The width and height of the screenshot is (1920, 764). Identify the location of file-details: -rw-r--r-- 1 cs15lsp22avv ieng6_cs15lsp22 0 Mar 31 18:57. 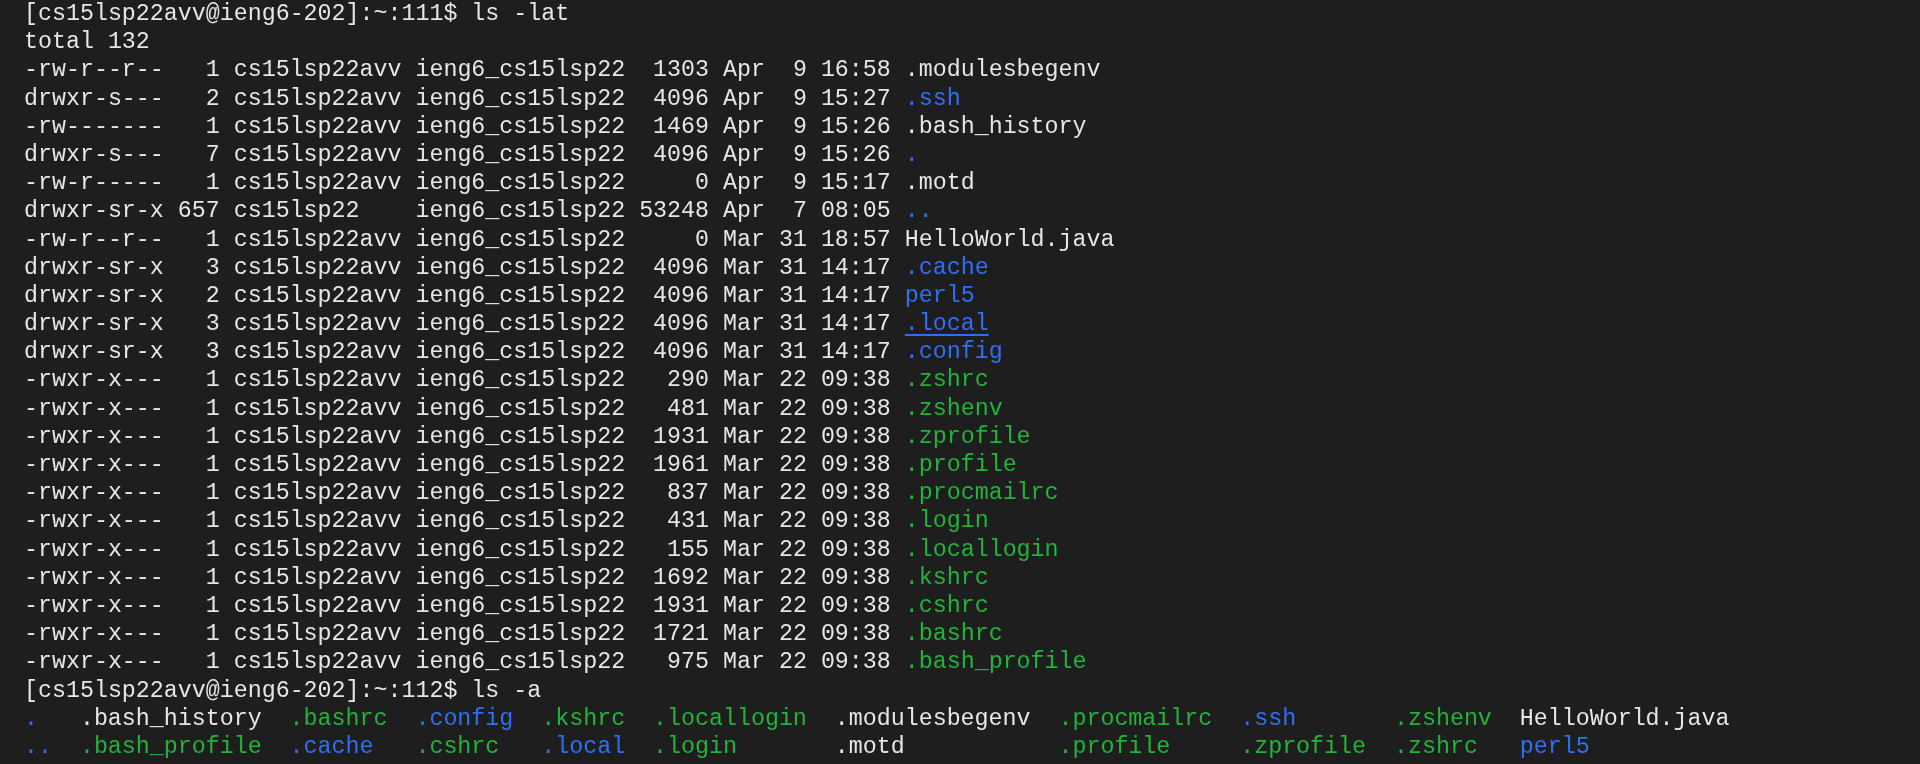
(457, 239).